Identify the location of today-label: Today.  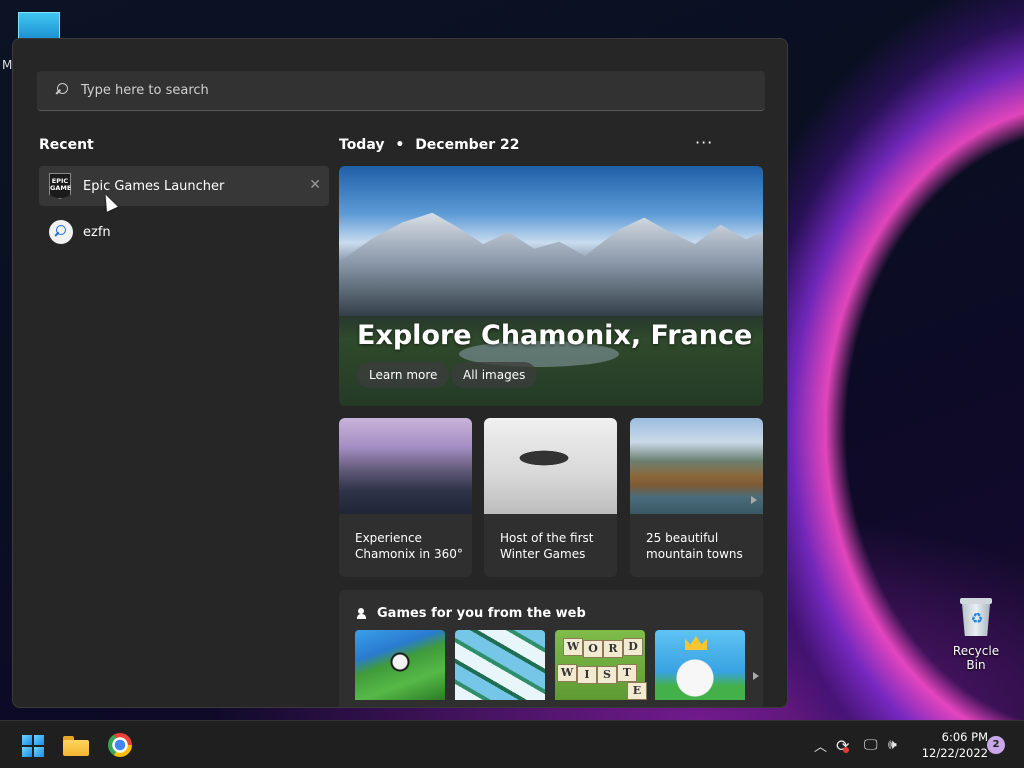
(362, 145).